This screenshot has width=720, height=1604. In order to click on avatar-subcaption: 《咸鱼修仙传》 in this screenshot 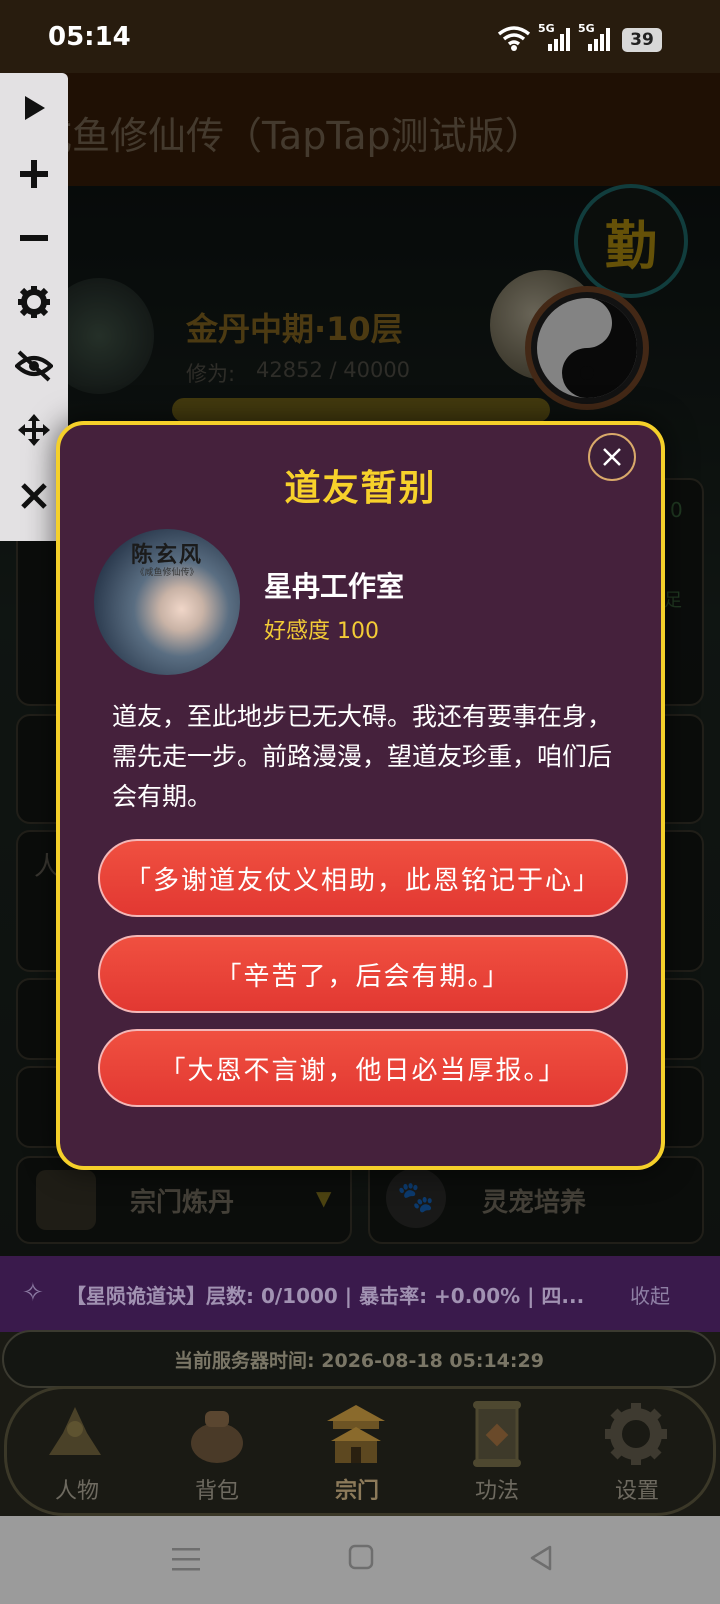, I will do `click(167, 573)`.